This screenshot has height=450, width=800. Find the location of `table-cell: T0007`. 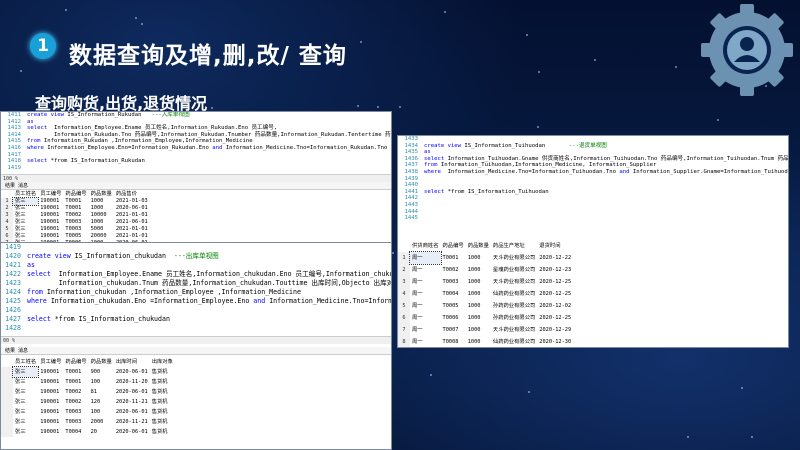

table-cell: T0007 is located at coordinates (453, 330).